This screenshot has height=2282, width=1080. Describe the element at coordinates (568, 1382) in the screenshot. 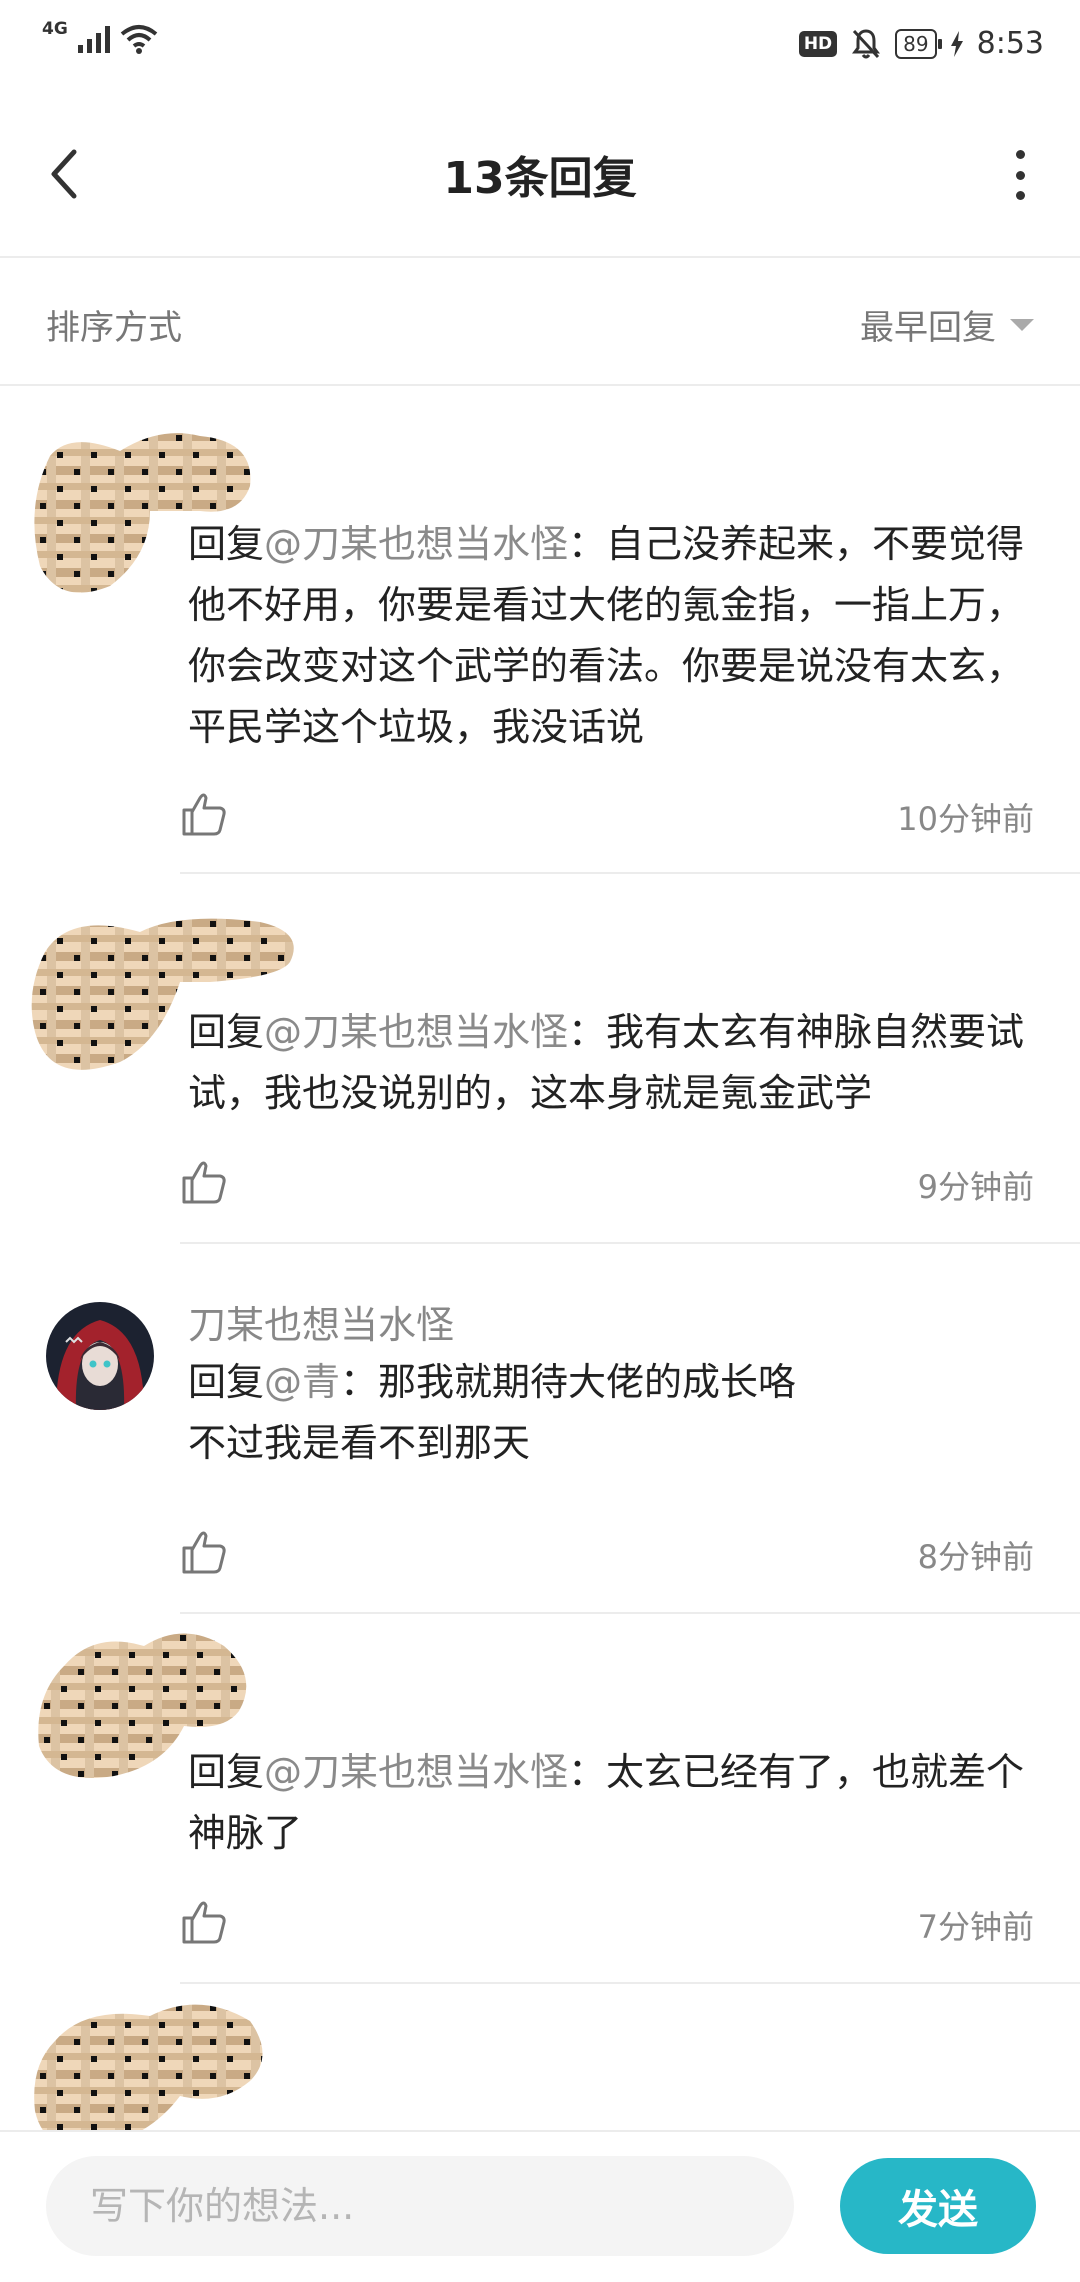

I see `comment-body: ：那我就期待大佬的成长咯` at that location.